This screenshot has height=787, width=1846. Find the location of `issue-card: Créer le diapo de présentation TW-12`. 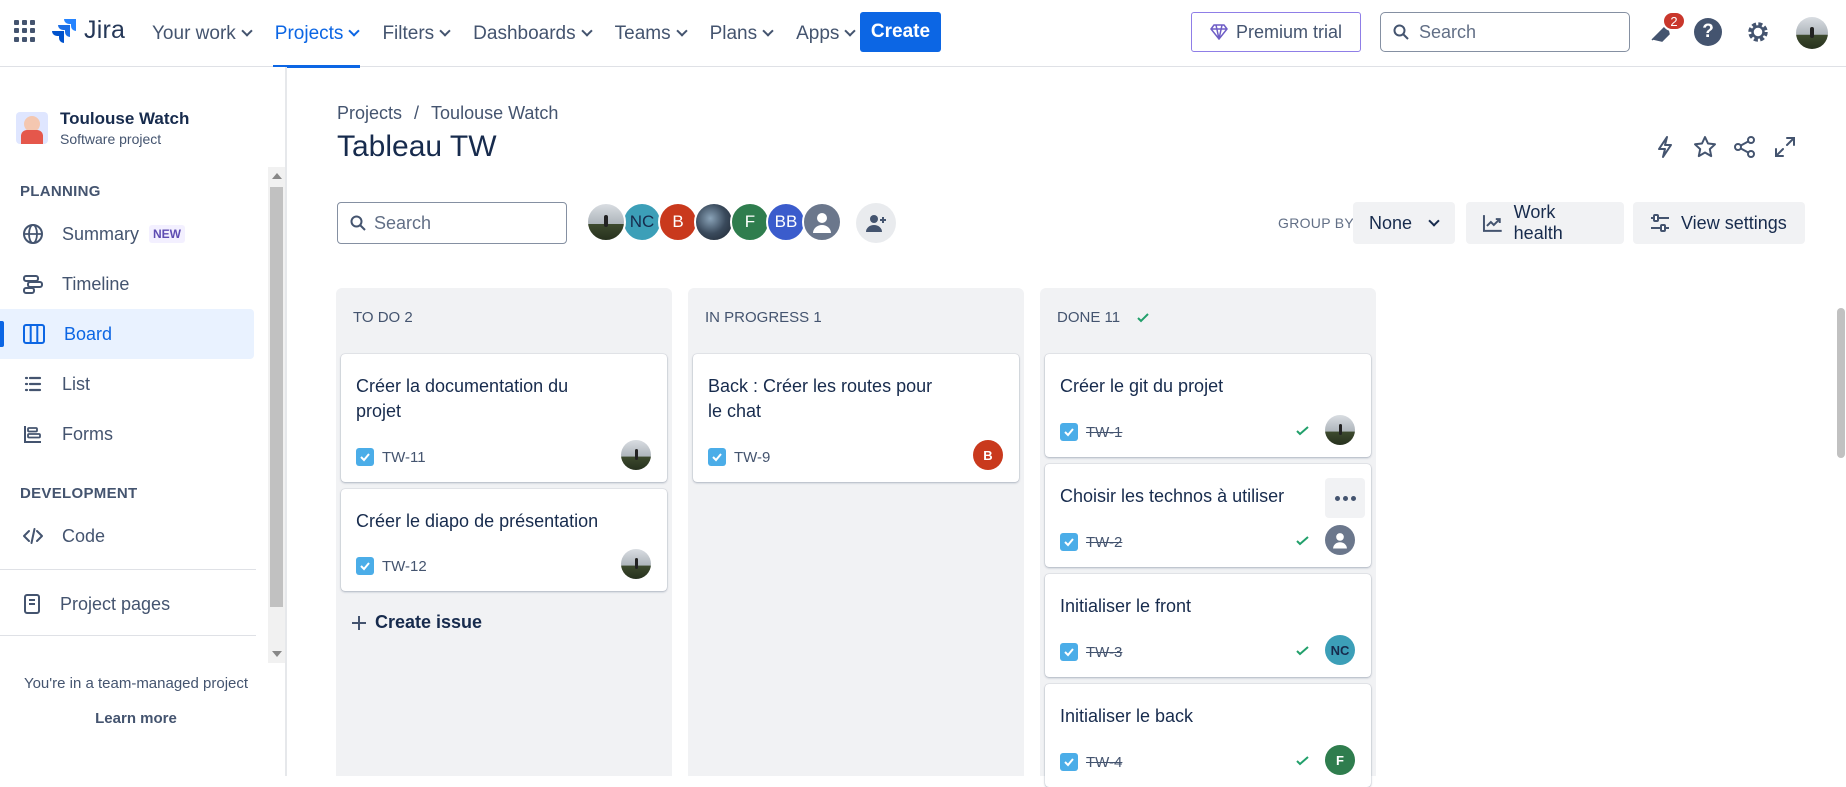

issue-card: Créer le diapo de présentation TW-12 is located at coordinates (504, 540).